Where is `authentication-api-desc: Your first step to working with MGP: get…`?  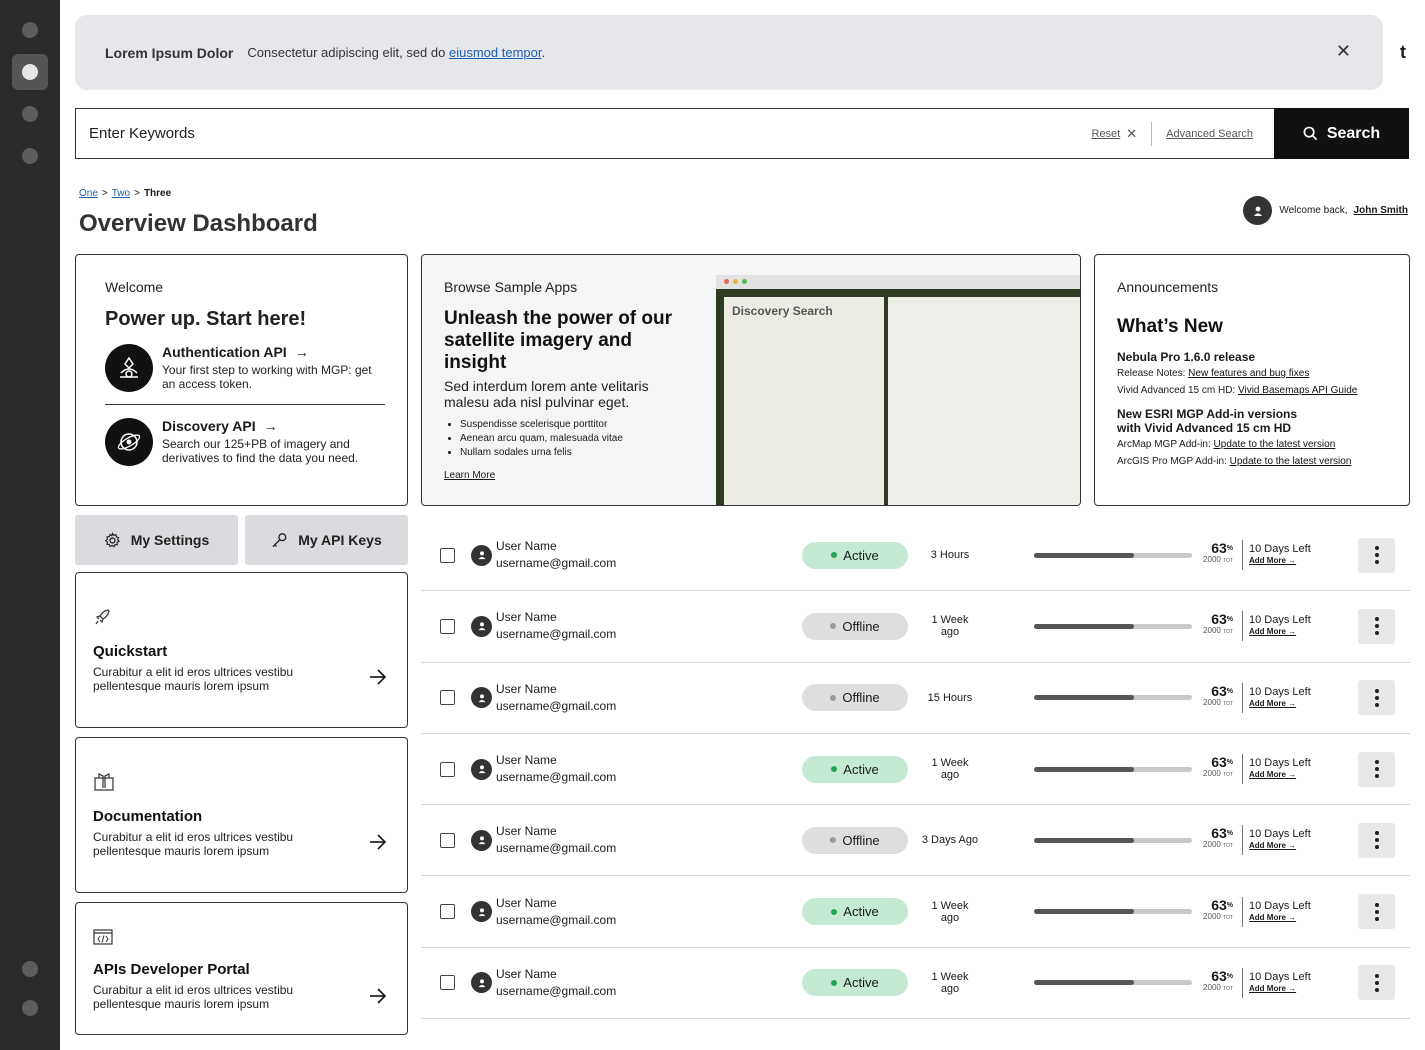
authentication-api-desc: Your first step to working with MGP: get… is located at coordinates (267, 377).